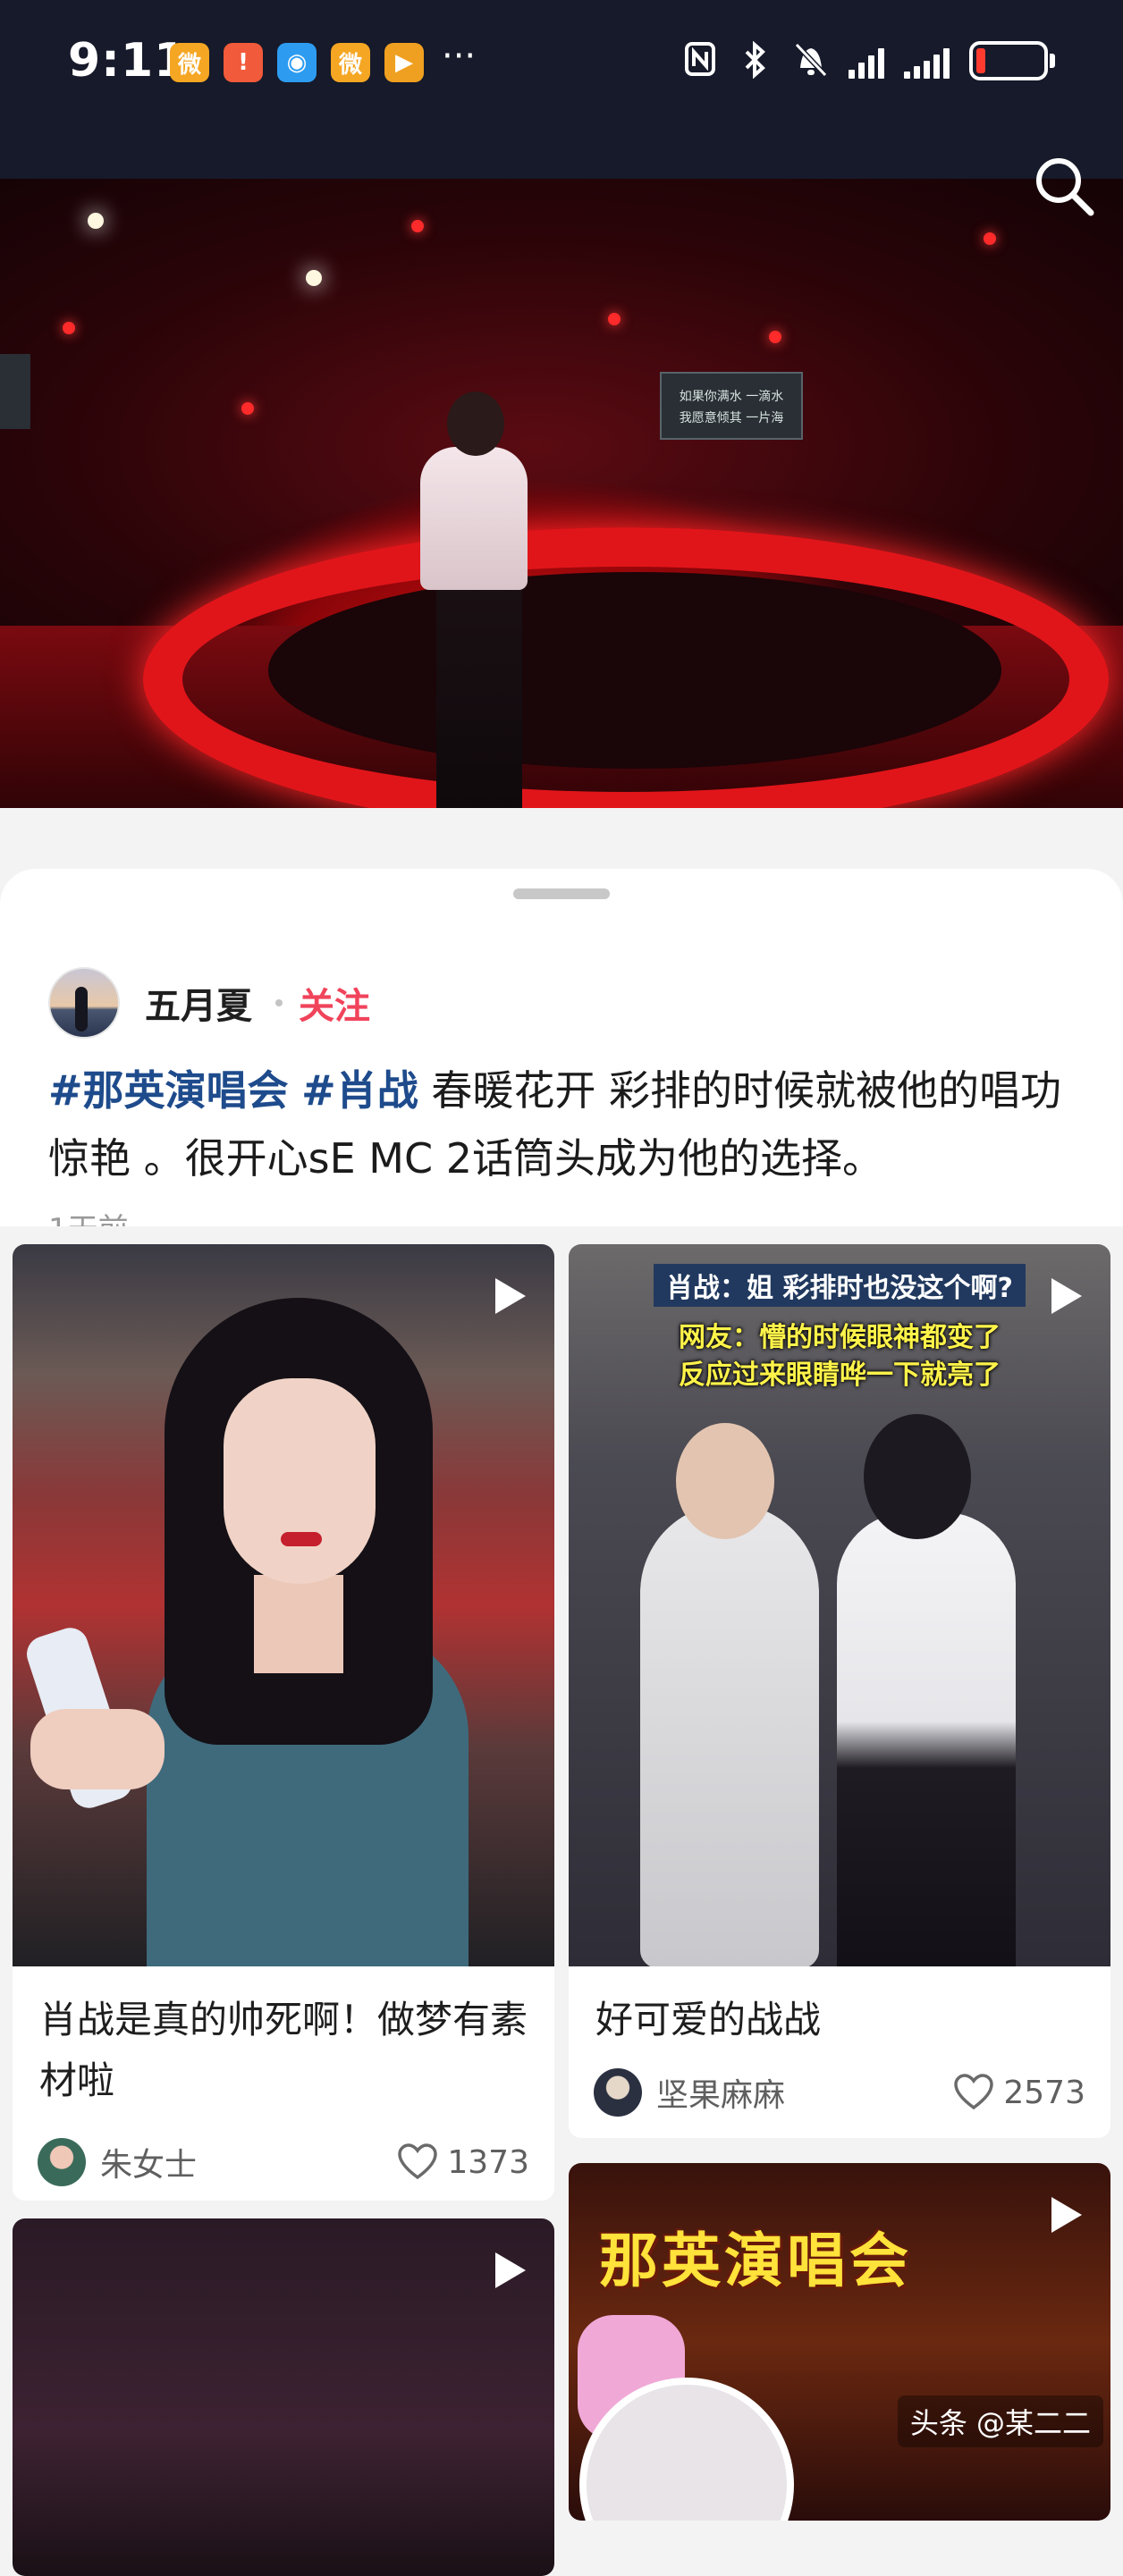 This screenshot has height=2576, width=1123. Describe the element at coordinates (488, 2162) in the screenshot. I see `like-count: 1373` at that location.